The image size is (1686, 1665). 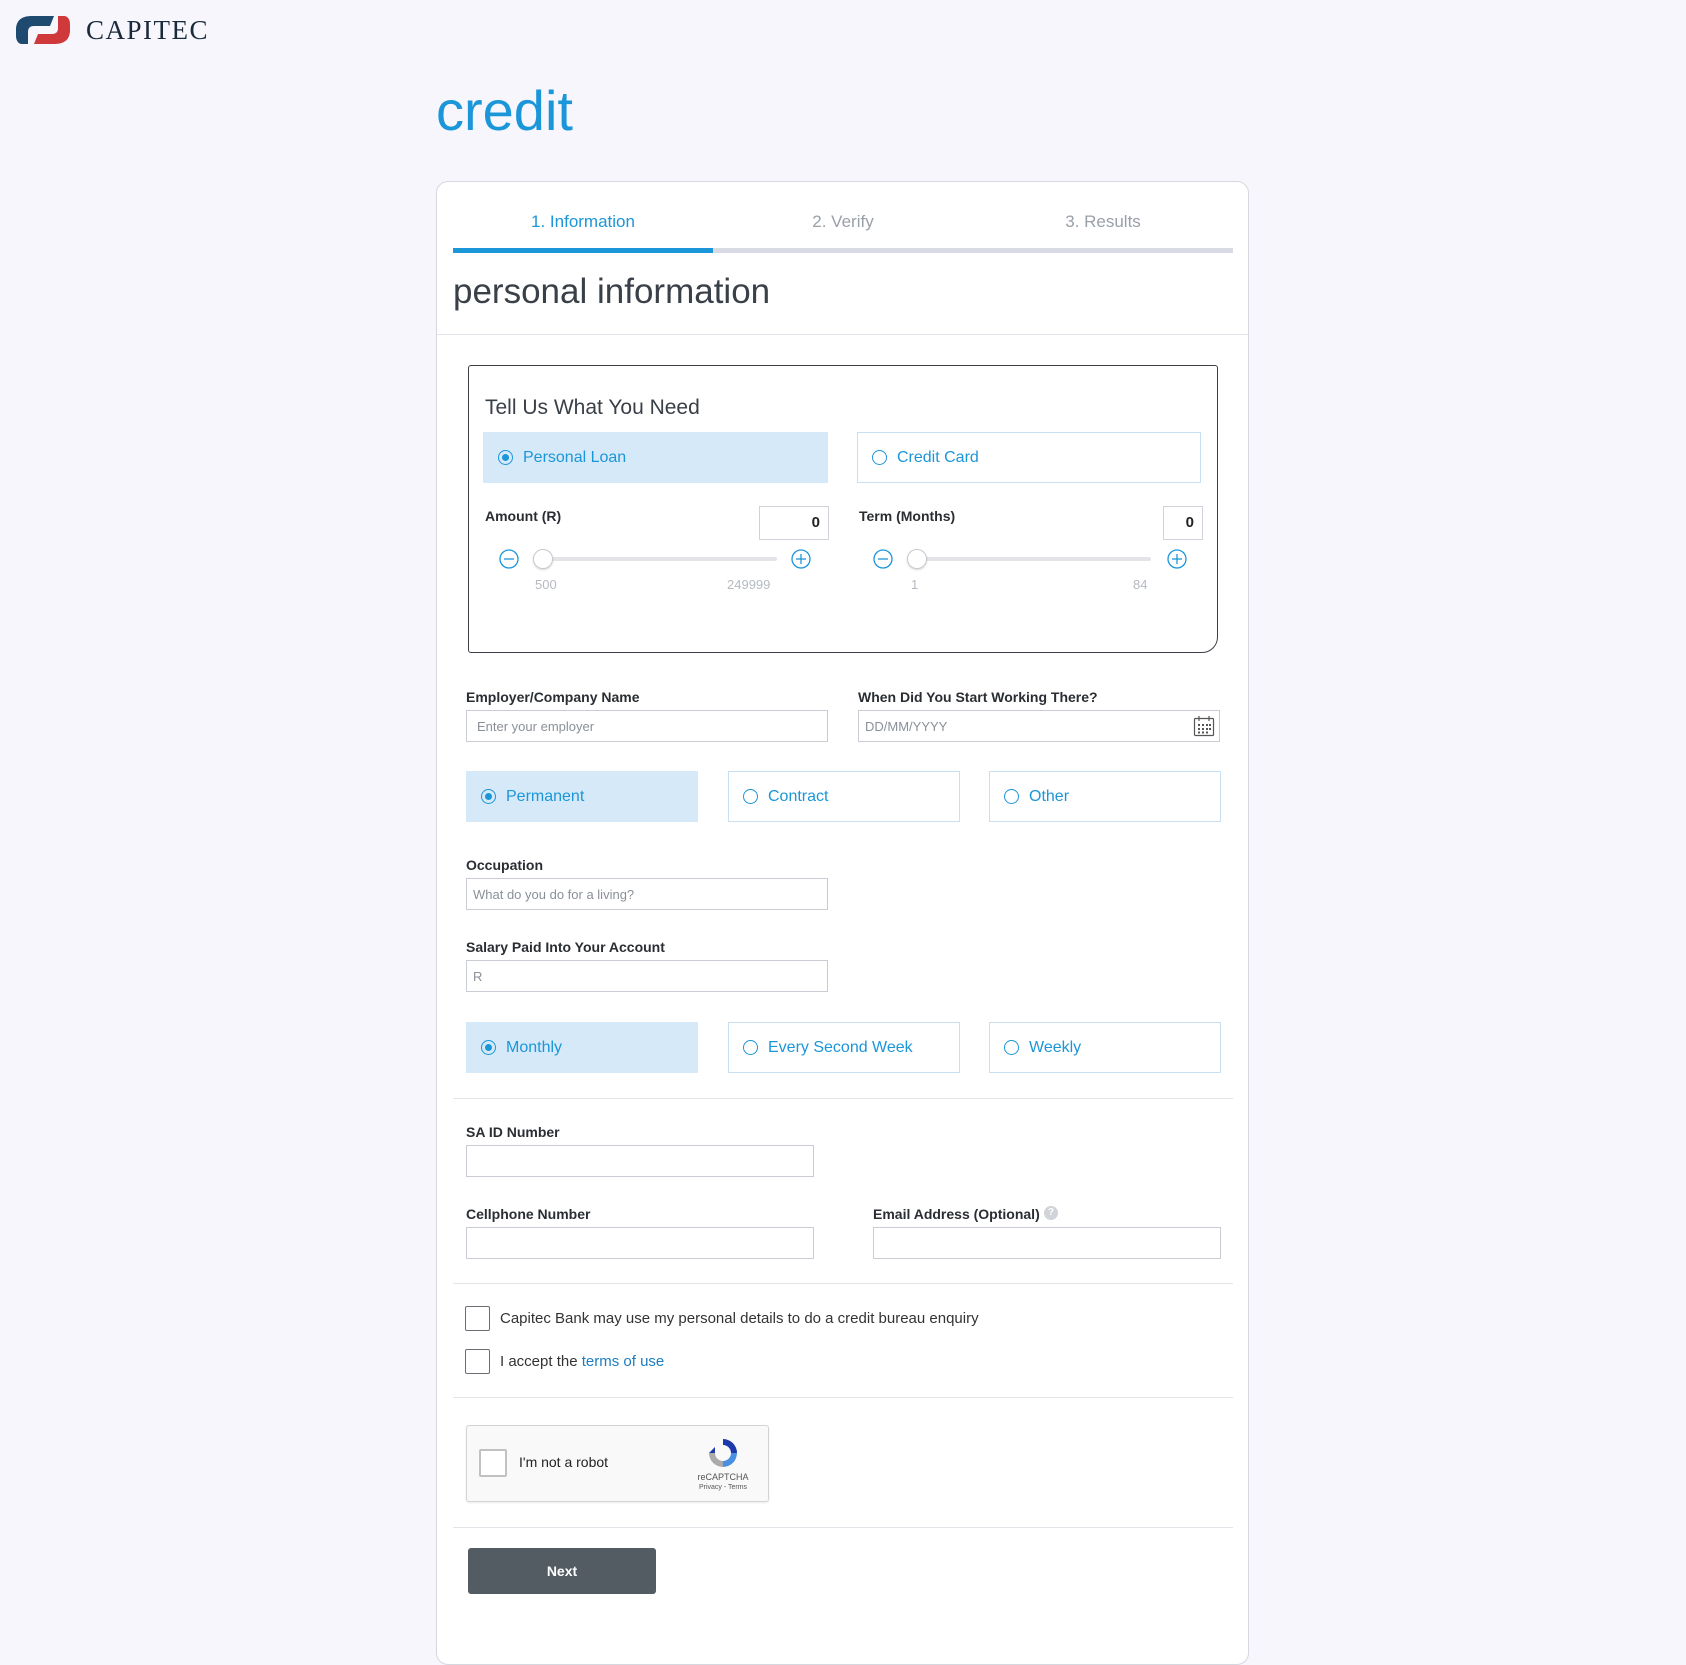 I want to click on step-information: 1. Information, so click(x=583, y=228).